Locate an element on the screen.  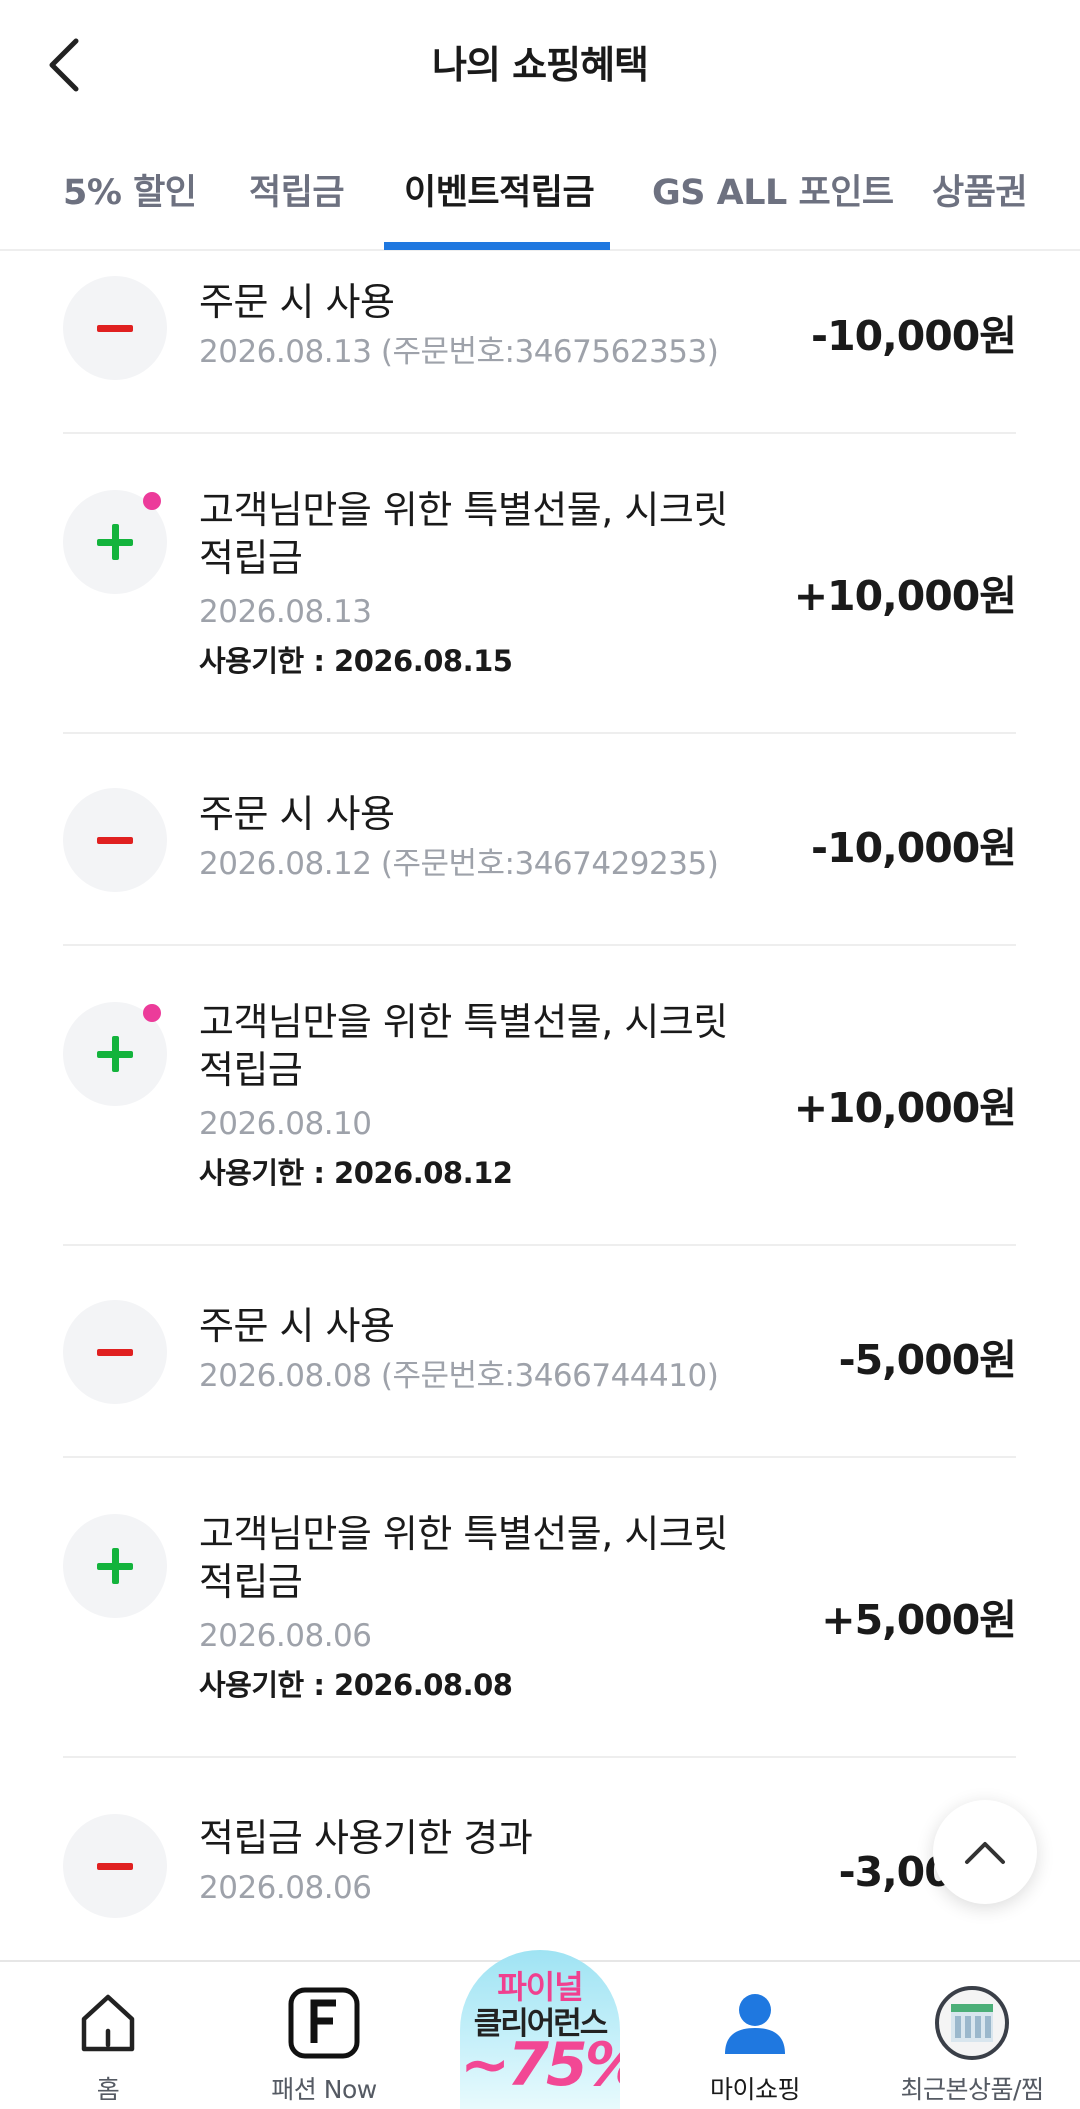
transaction-date: 2026.08.12 (주문번호:3467429235) is located at coordinates (459, 864).